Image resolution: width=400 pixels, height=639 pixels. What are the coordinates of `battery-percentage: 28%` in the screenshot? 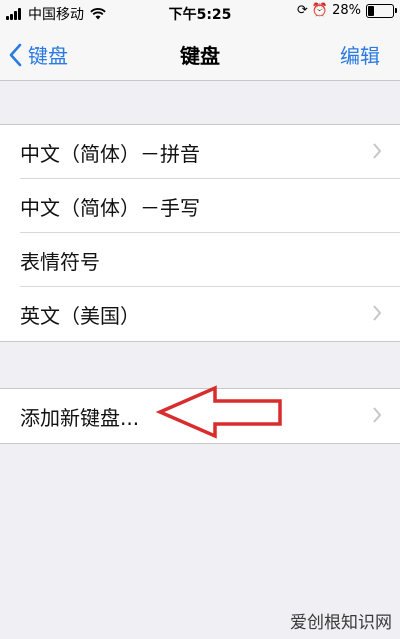 It's located at (346, 10).